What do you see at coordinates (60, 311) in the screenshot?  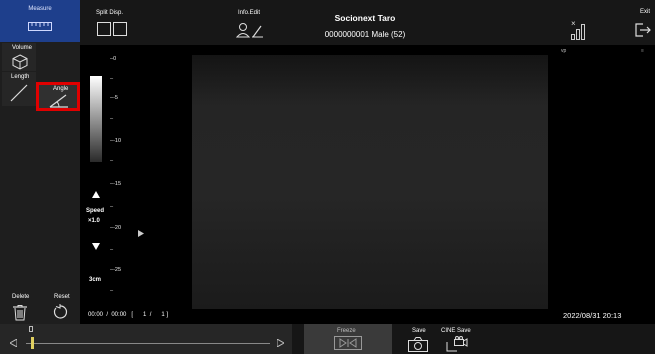 I see `reset-icon` at bounding box center [60, 311].